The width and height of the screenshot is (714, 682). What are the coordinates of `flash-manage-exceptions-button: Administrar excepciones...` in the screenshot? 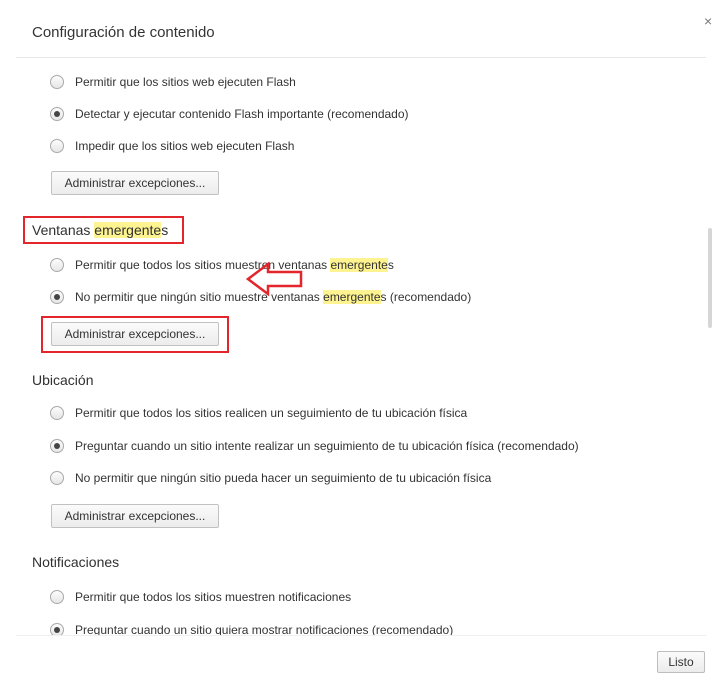 It's located at (135, 183).